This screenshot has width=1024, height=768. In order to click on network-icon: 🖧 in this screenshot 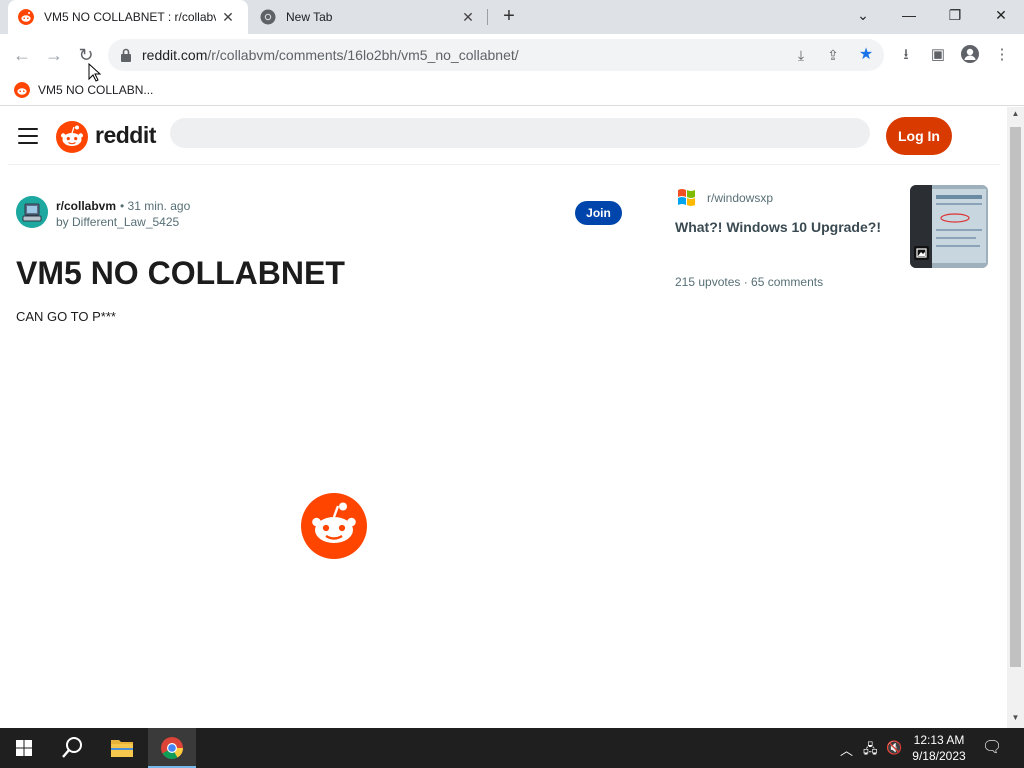, I will do `click(870, 751)`.